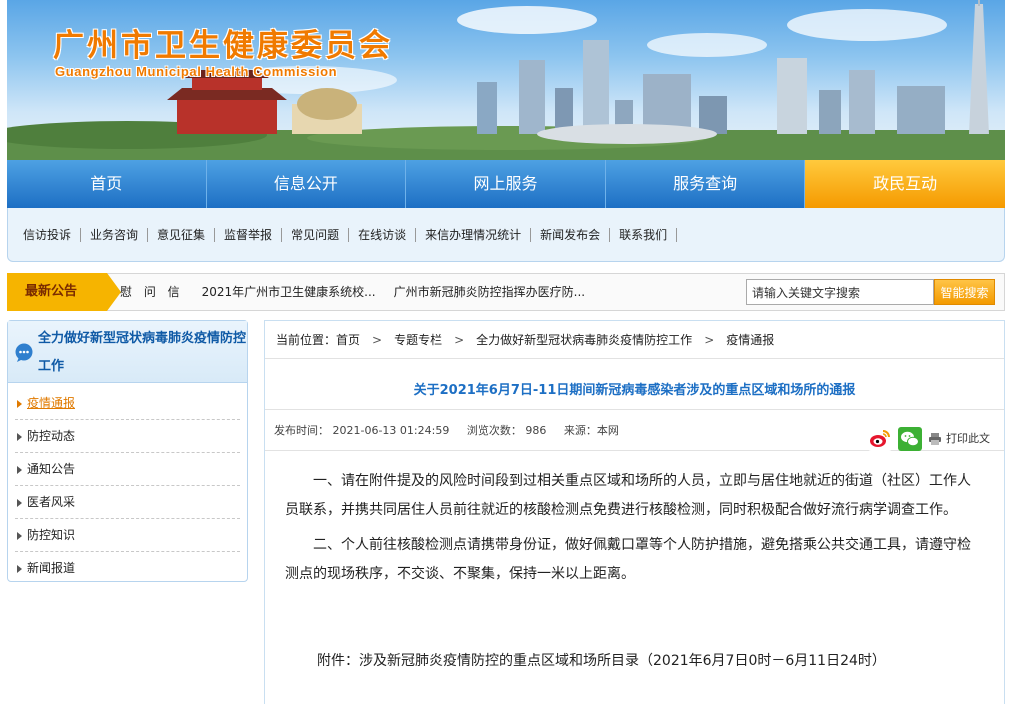 The image size is (1010, 704). I want to click on sub-nav-label: 联系我们, so click(643, 235).